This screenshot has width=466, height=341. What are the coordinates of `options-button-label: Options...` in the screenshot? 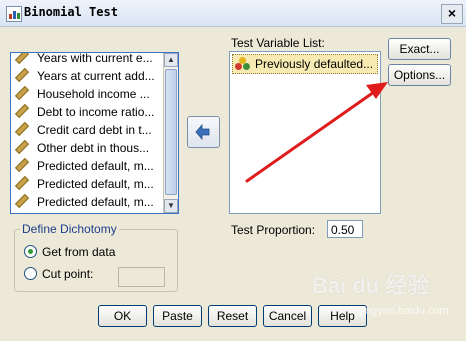 It's located at (419, 75).